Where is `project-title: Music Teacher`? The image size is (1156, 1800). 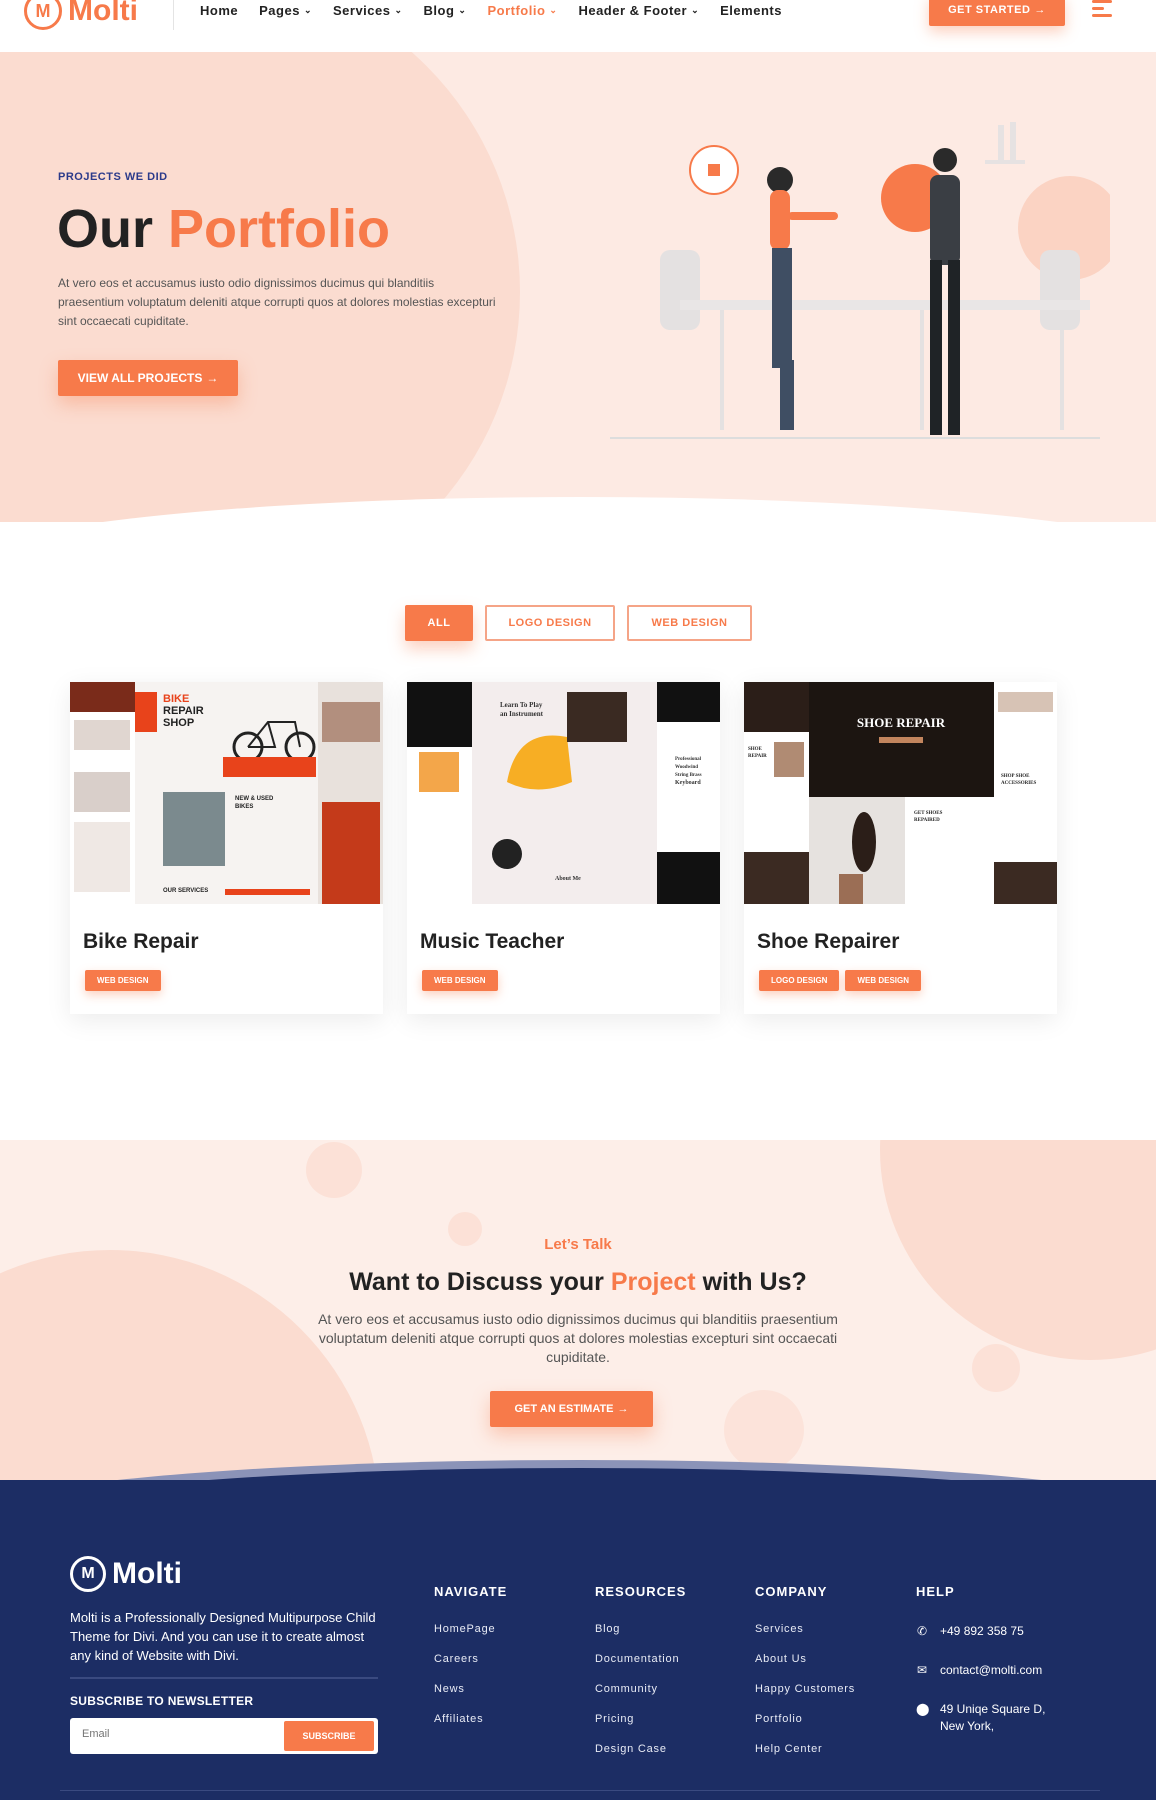 project-title: Music Teacher is located at coordinates (492, 941).